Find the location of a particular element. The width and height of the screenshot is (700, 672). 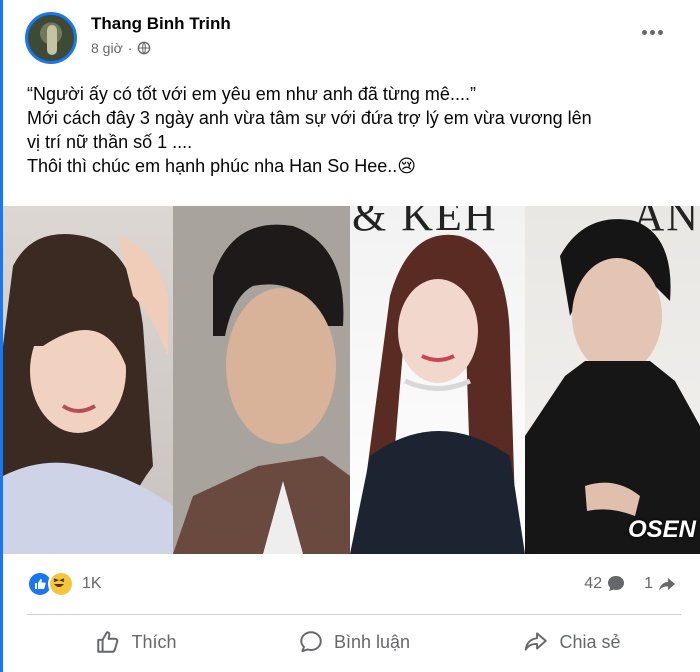

watermark-text: OSEN is located at coordinates (661, 529).